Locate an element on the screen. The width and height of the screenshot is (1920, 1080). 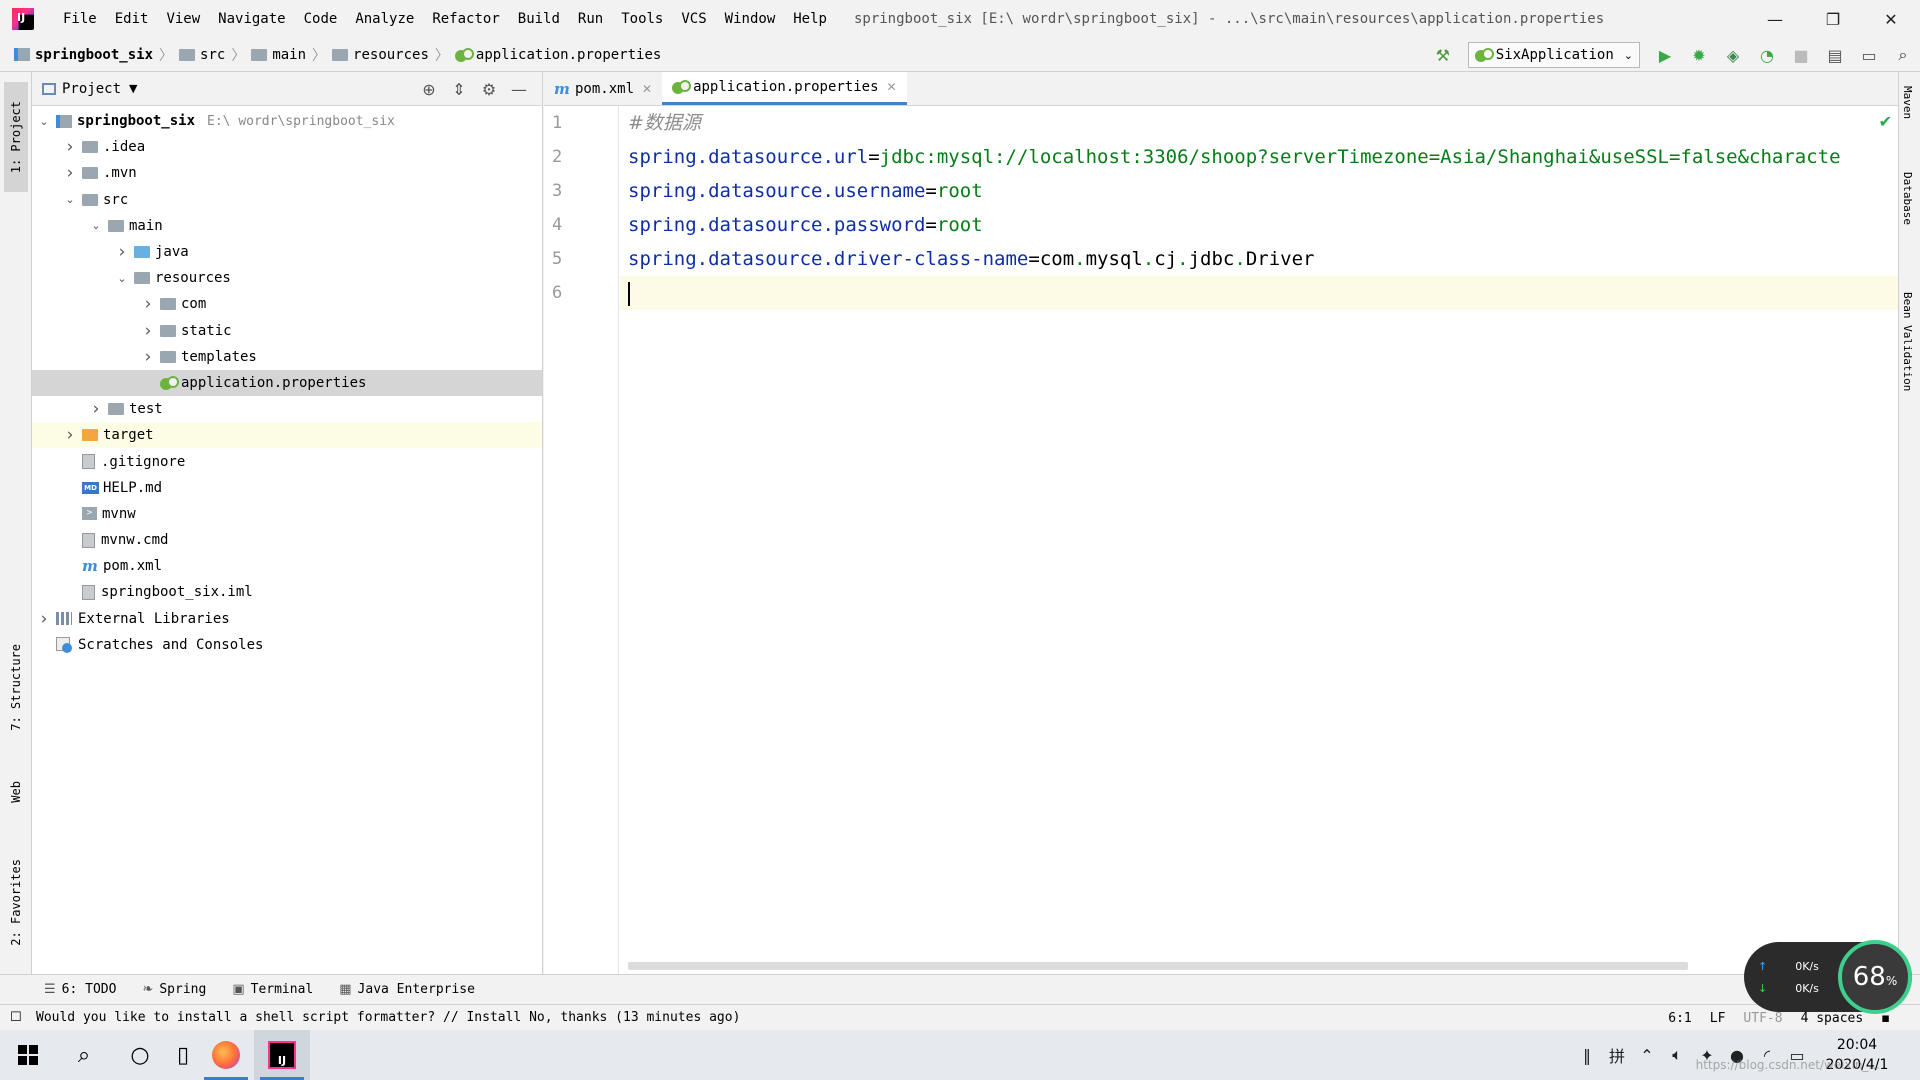
tool-tab-structure: 7: Structure is located at coordinates (16, 687).